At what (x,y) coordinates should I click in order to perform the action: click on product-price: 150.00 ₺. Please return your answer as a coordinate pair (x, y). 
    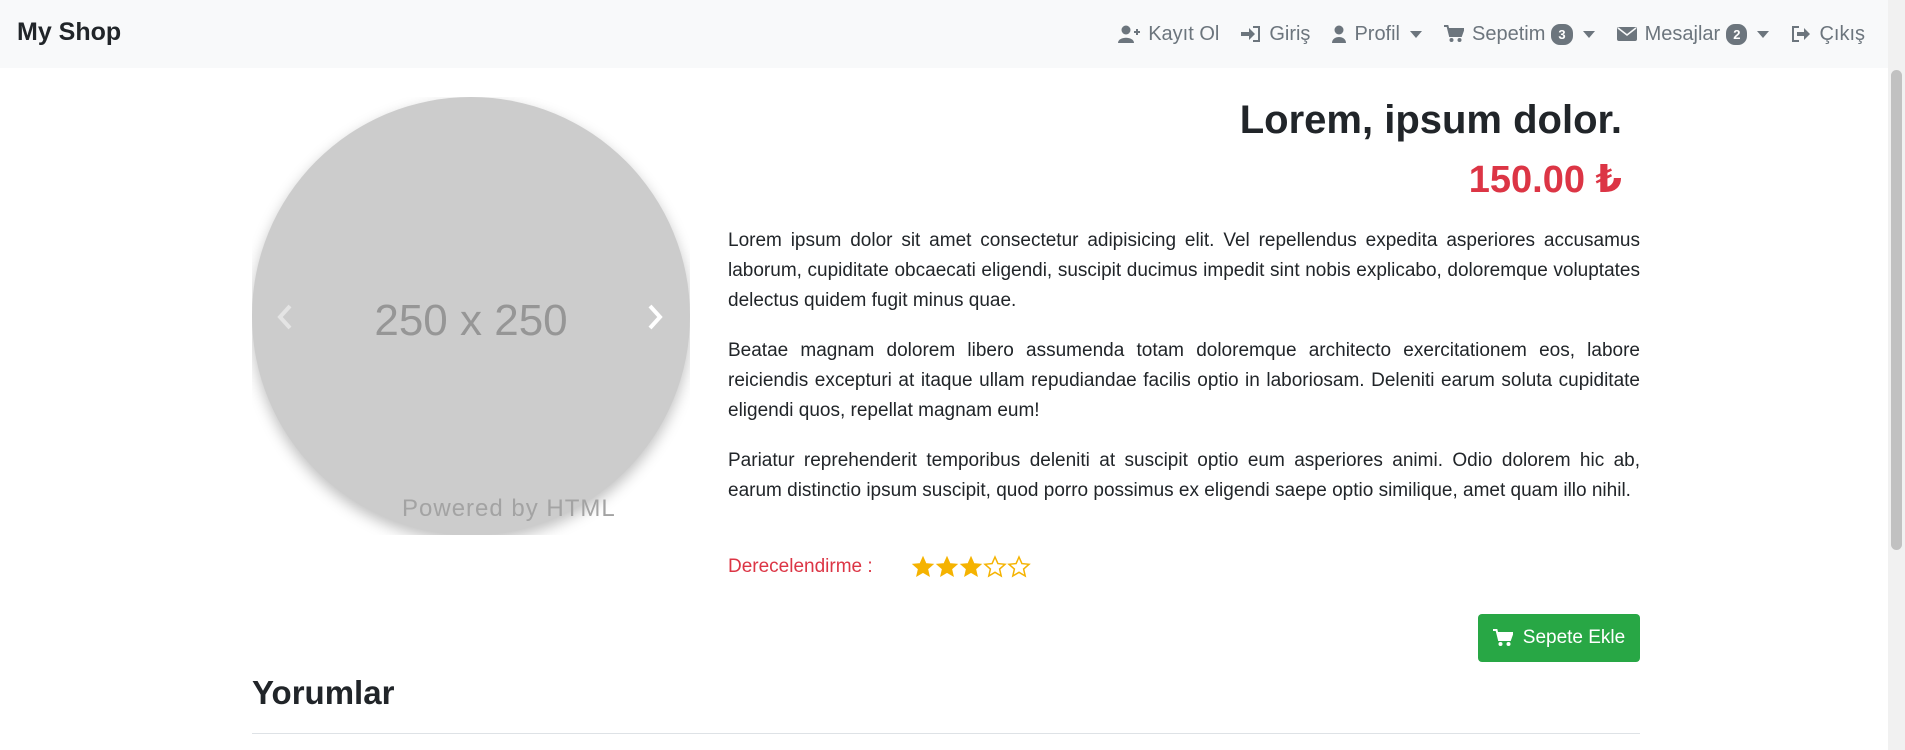
    Looking at the image, I should click on (1545, 180).